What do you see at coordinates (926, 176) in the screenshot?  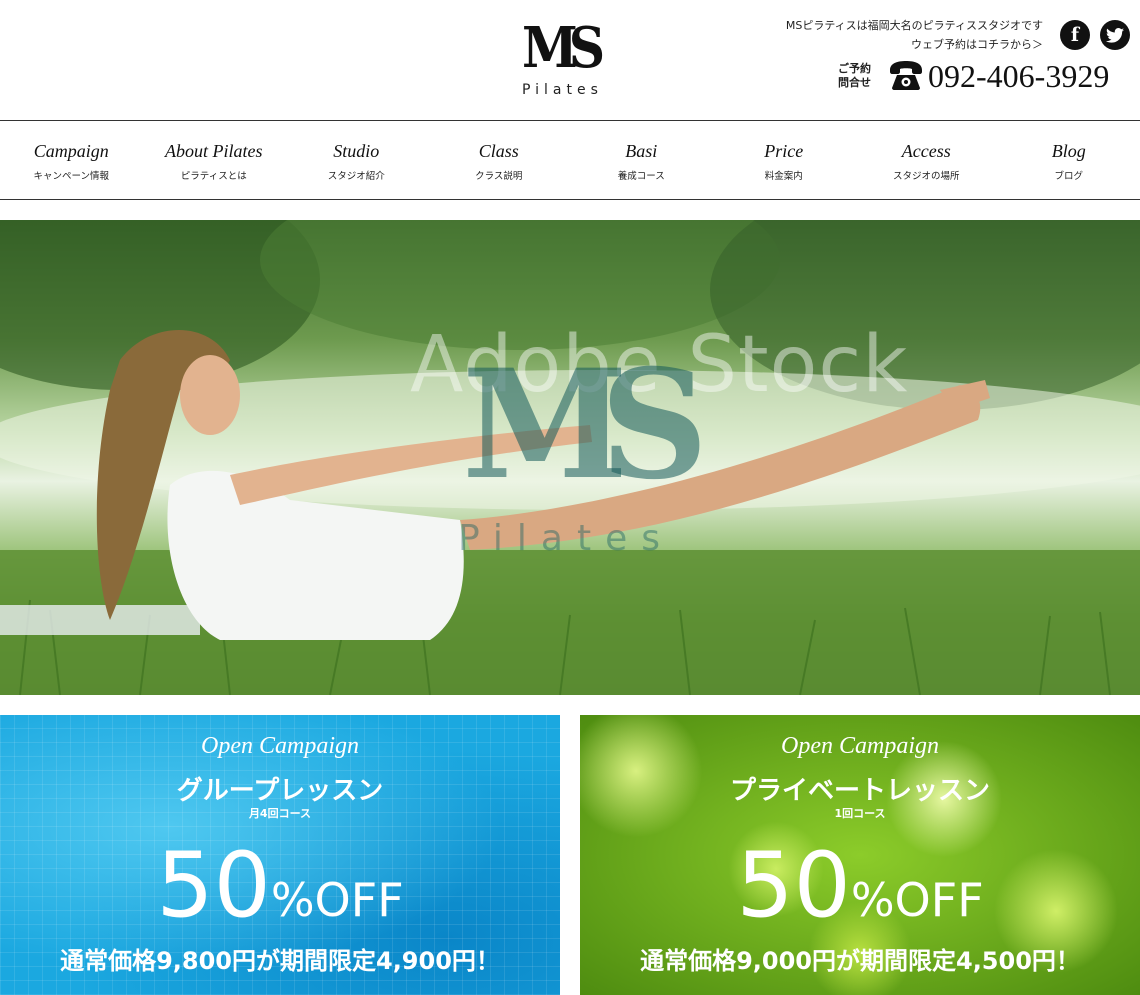 I see `nav-label-ja: スタジオの場所` at bounding box center [926, 176].